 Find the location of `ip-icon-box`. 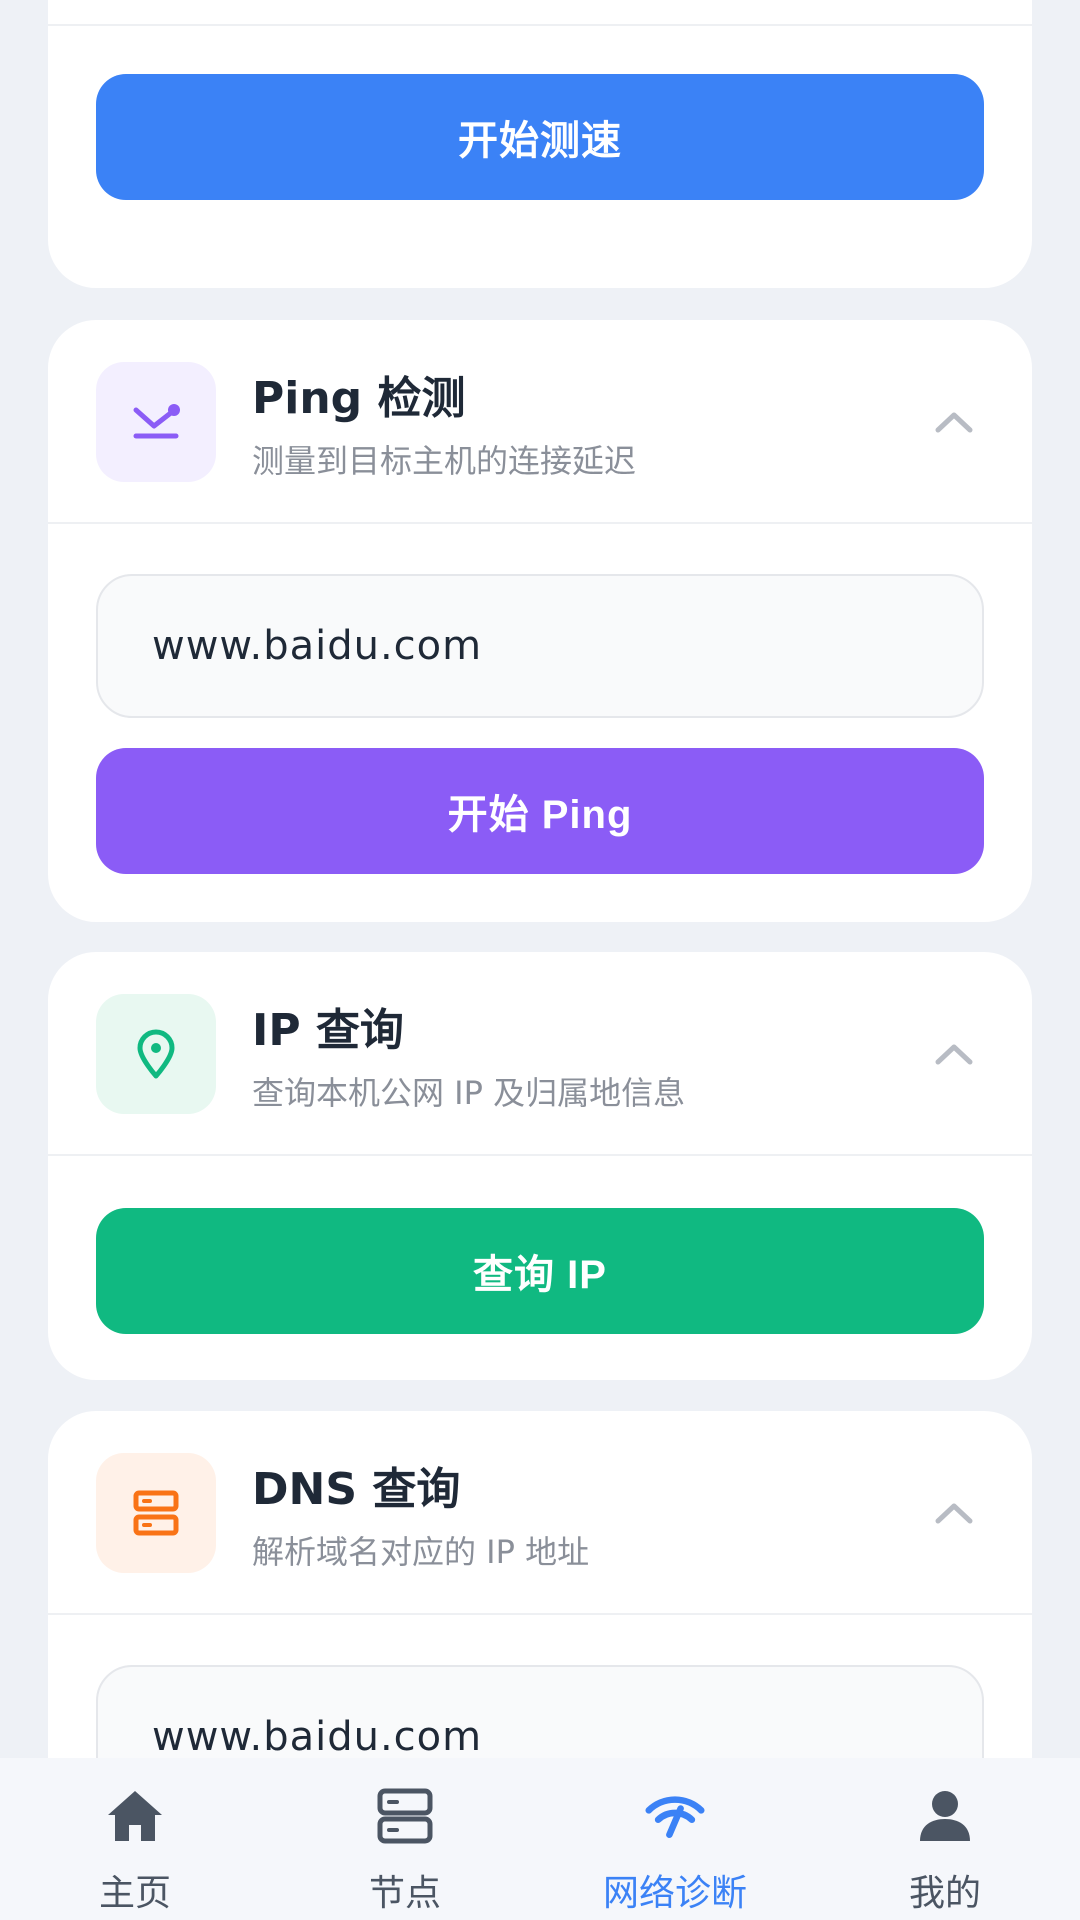

ip-icon-box is located at coordinates (156, 1054).